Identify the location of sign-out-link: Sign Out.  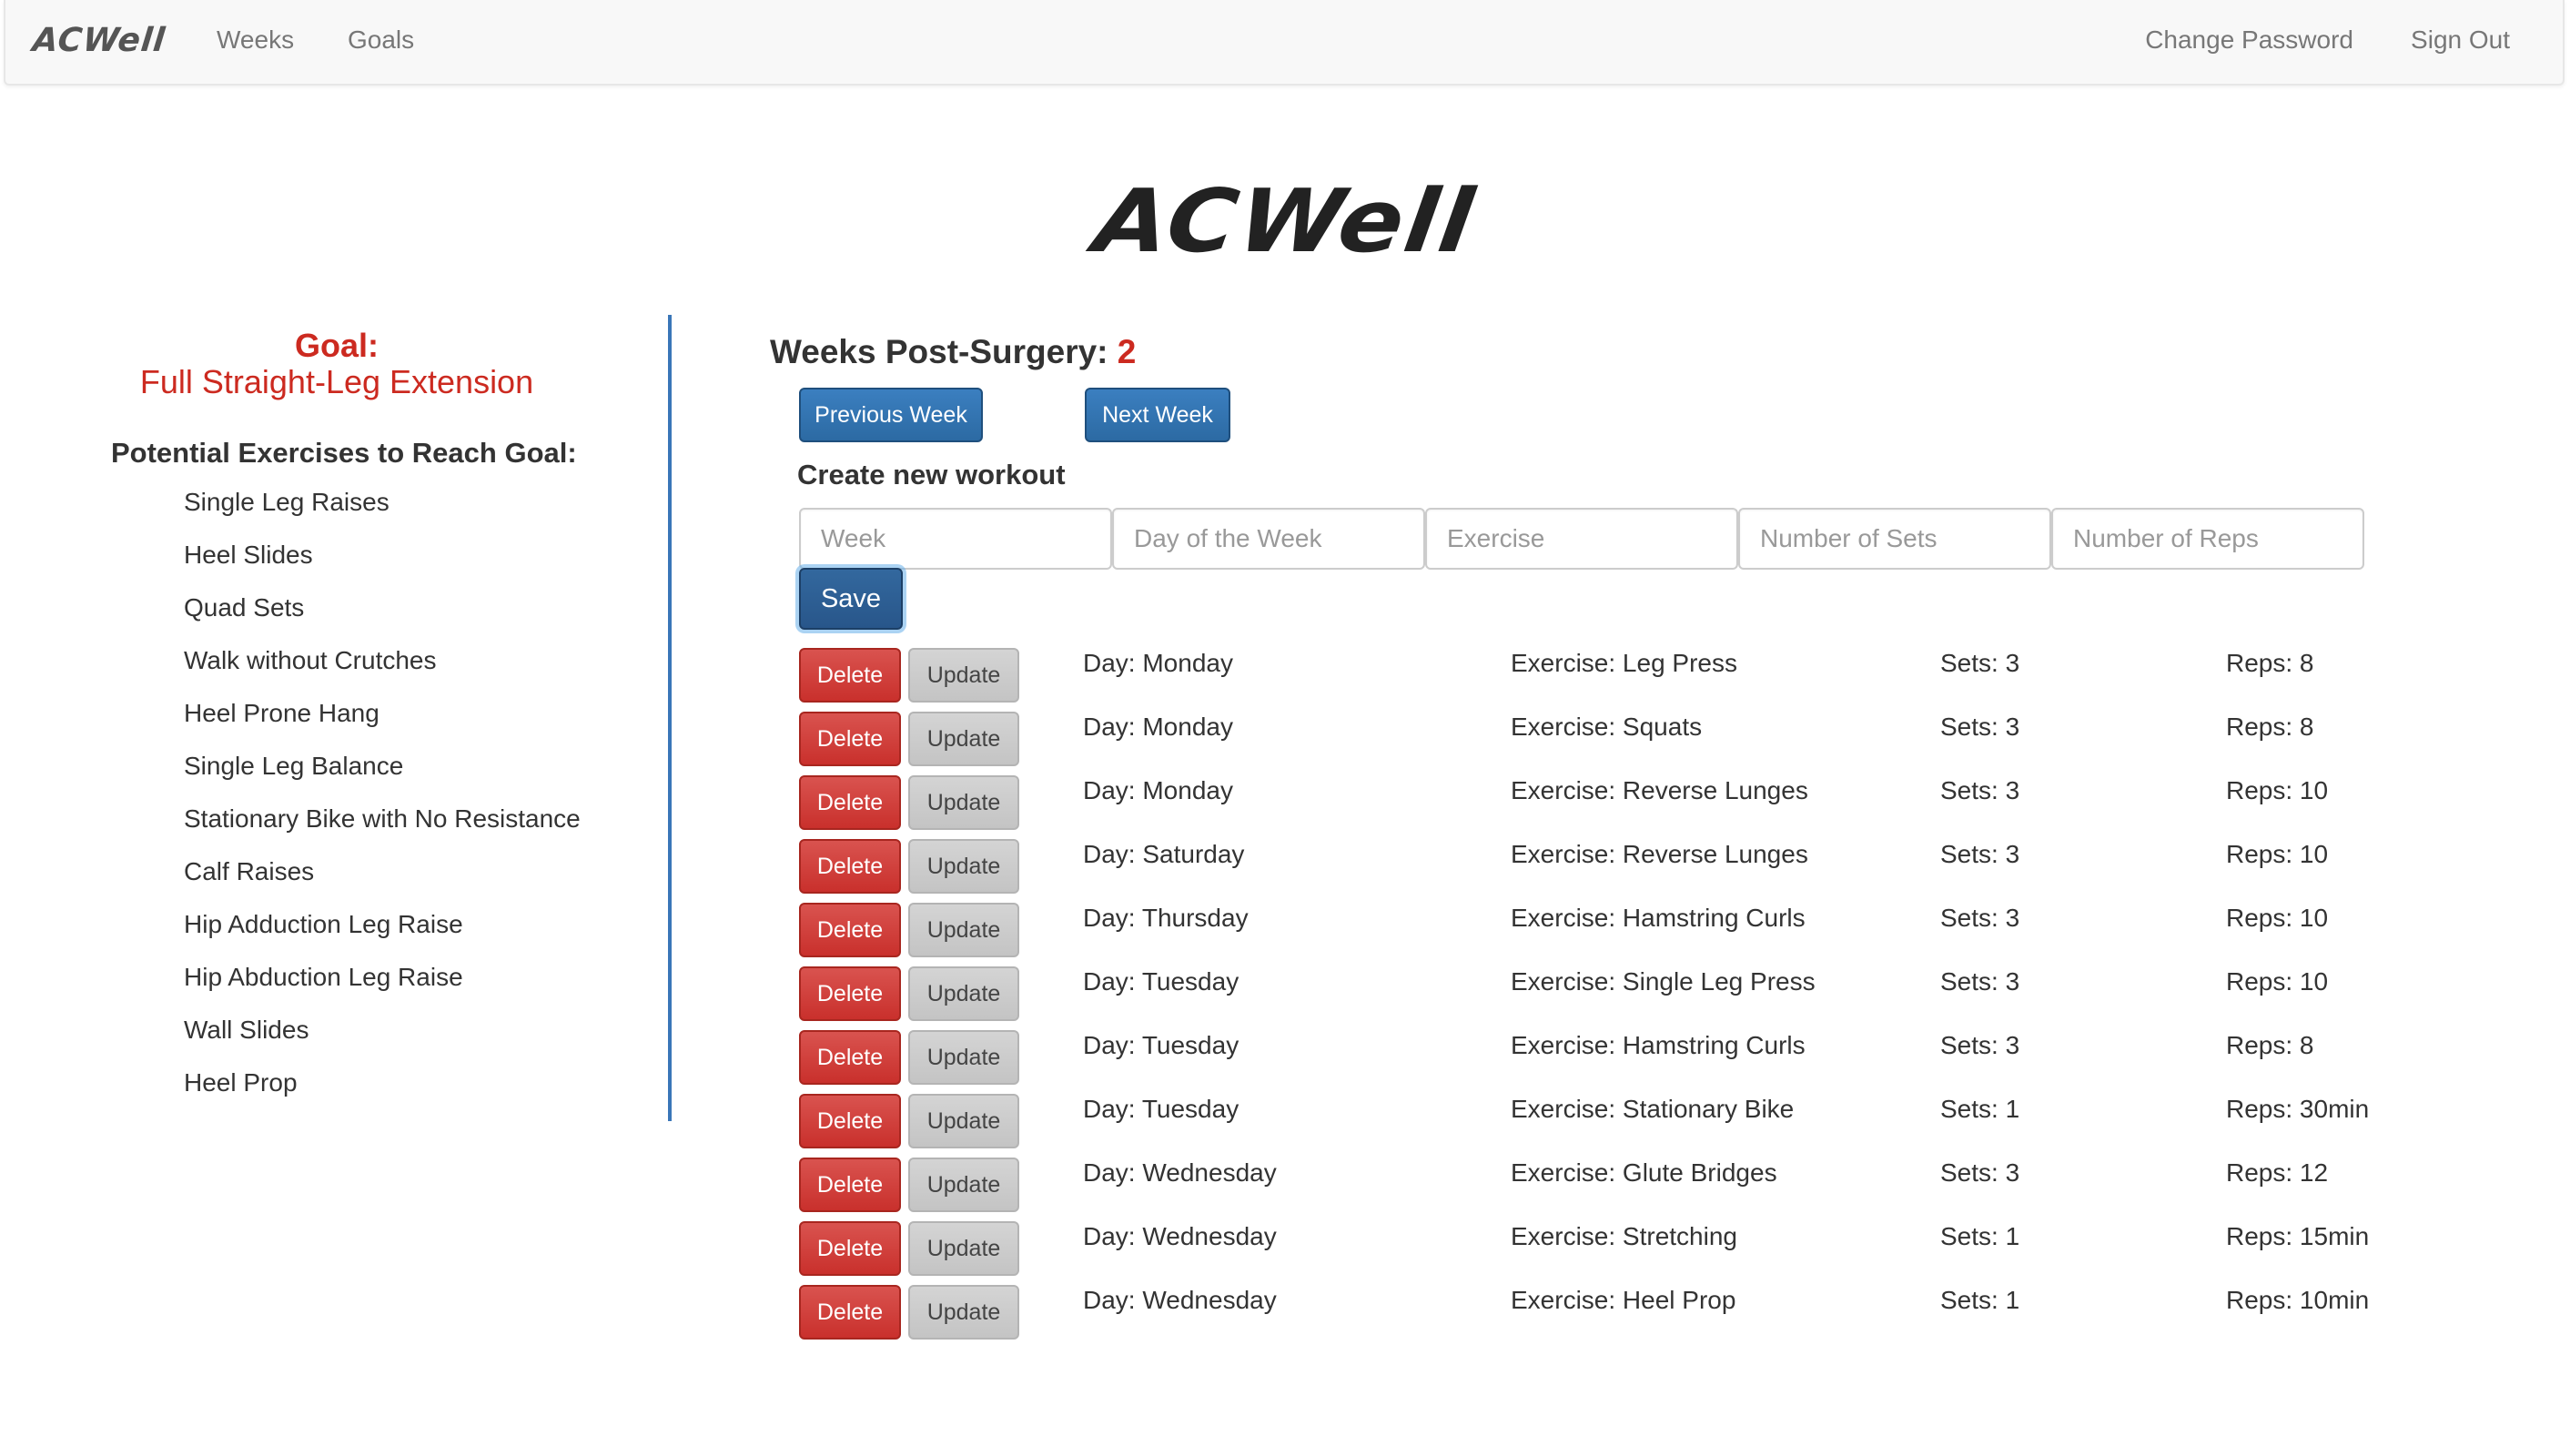
(2461, 40).